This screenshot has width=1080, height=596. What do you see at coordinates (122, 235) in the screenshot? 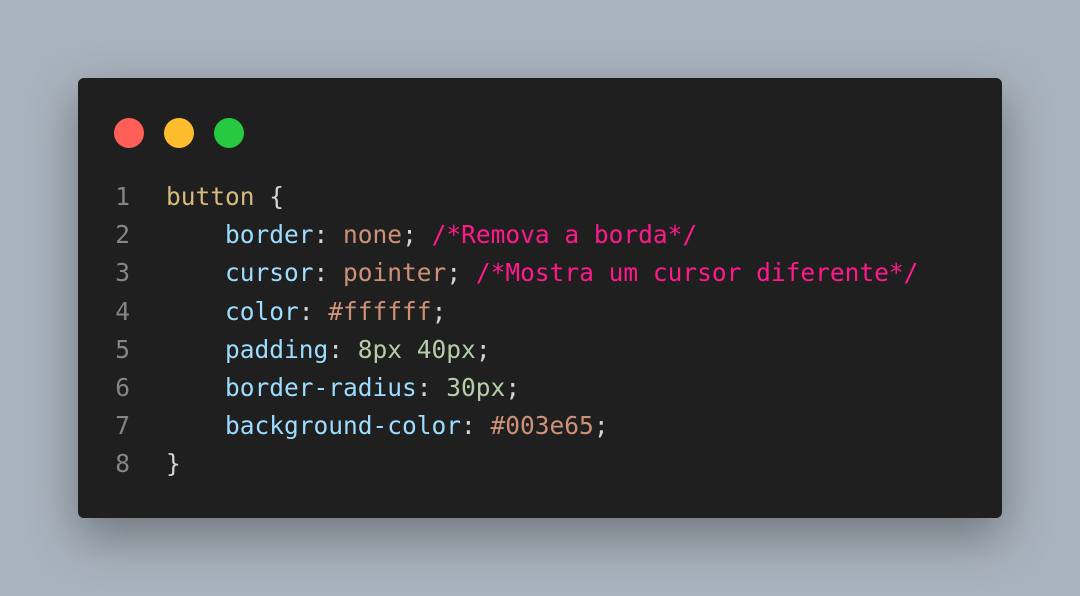
I see `line-number: 2` at bounding box center [122, 235].